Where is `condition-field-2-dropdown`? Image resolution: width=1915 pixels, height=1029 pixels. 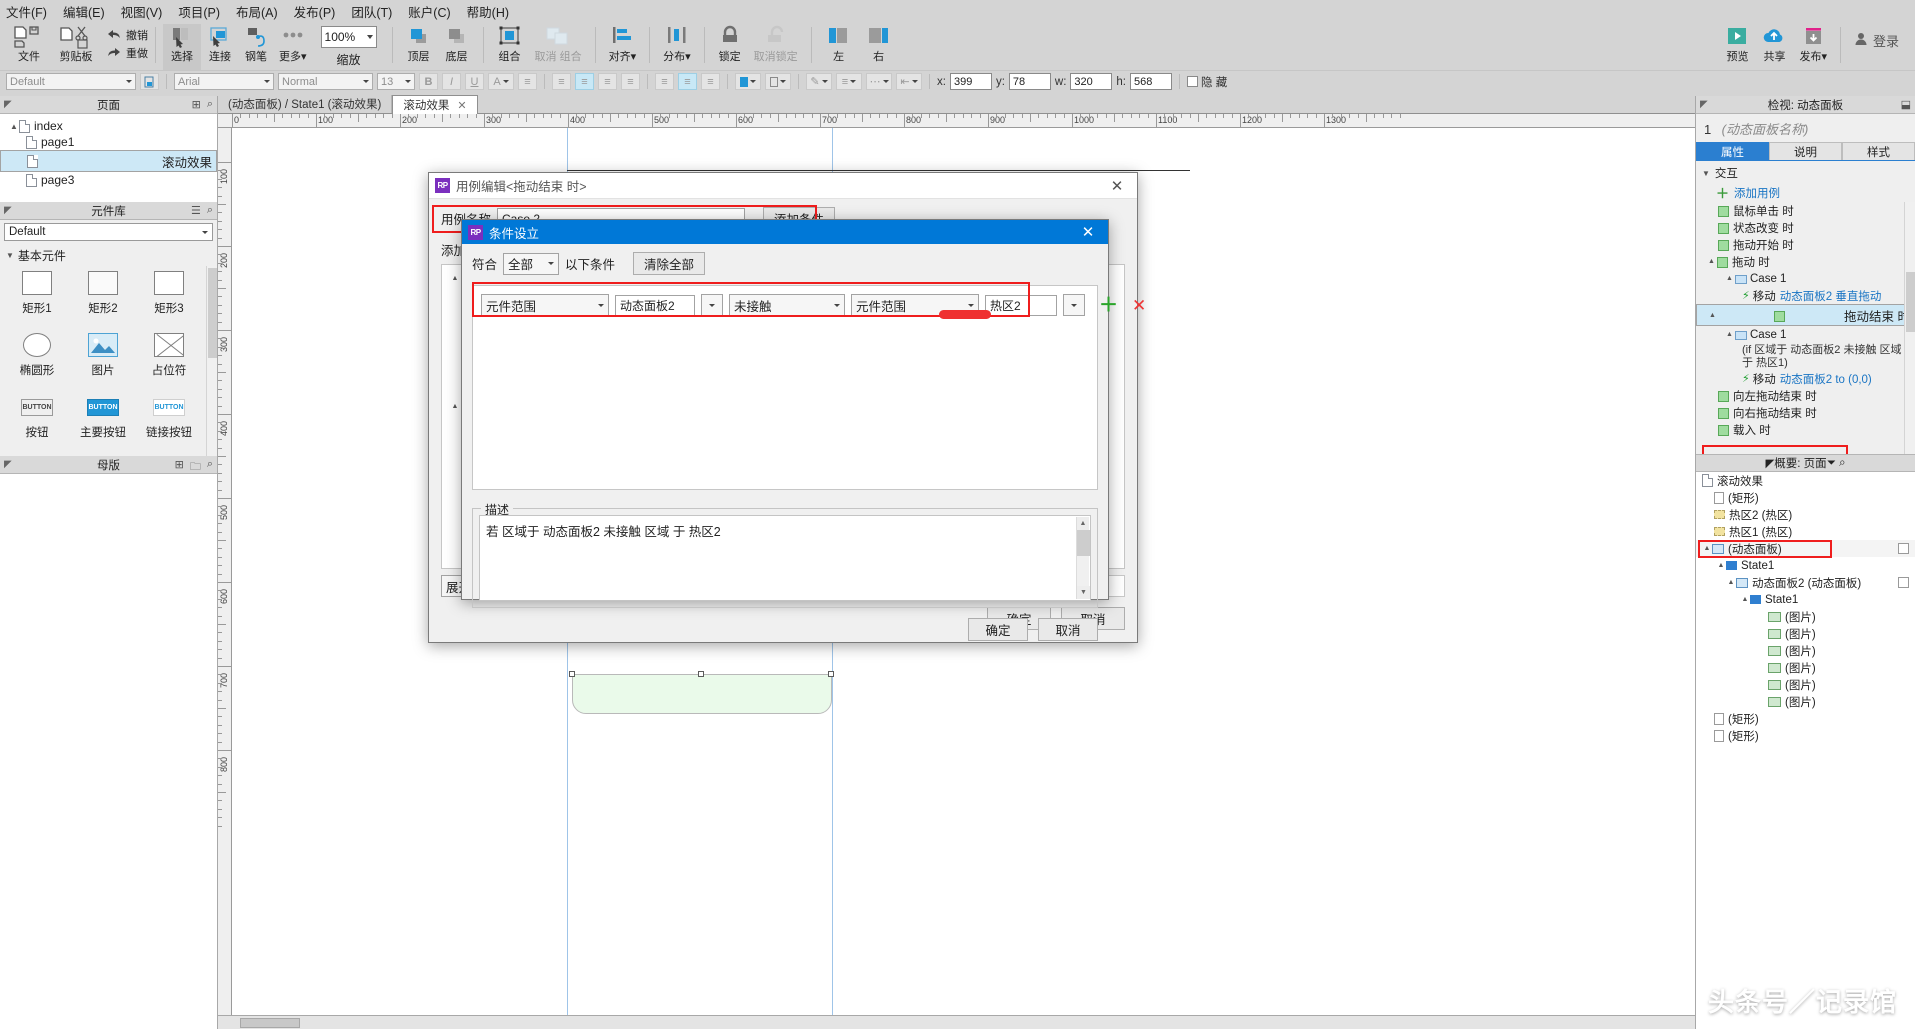 condition-field-2-dropdown is located at coordinates (712, 305).